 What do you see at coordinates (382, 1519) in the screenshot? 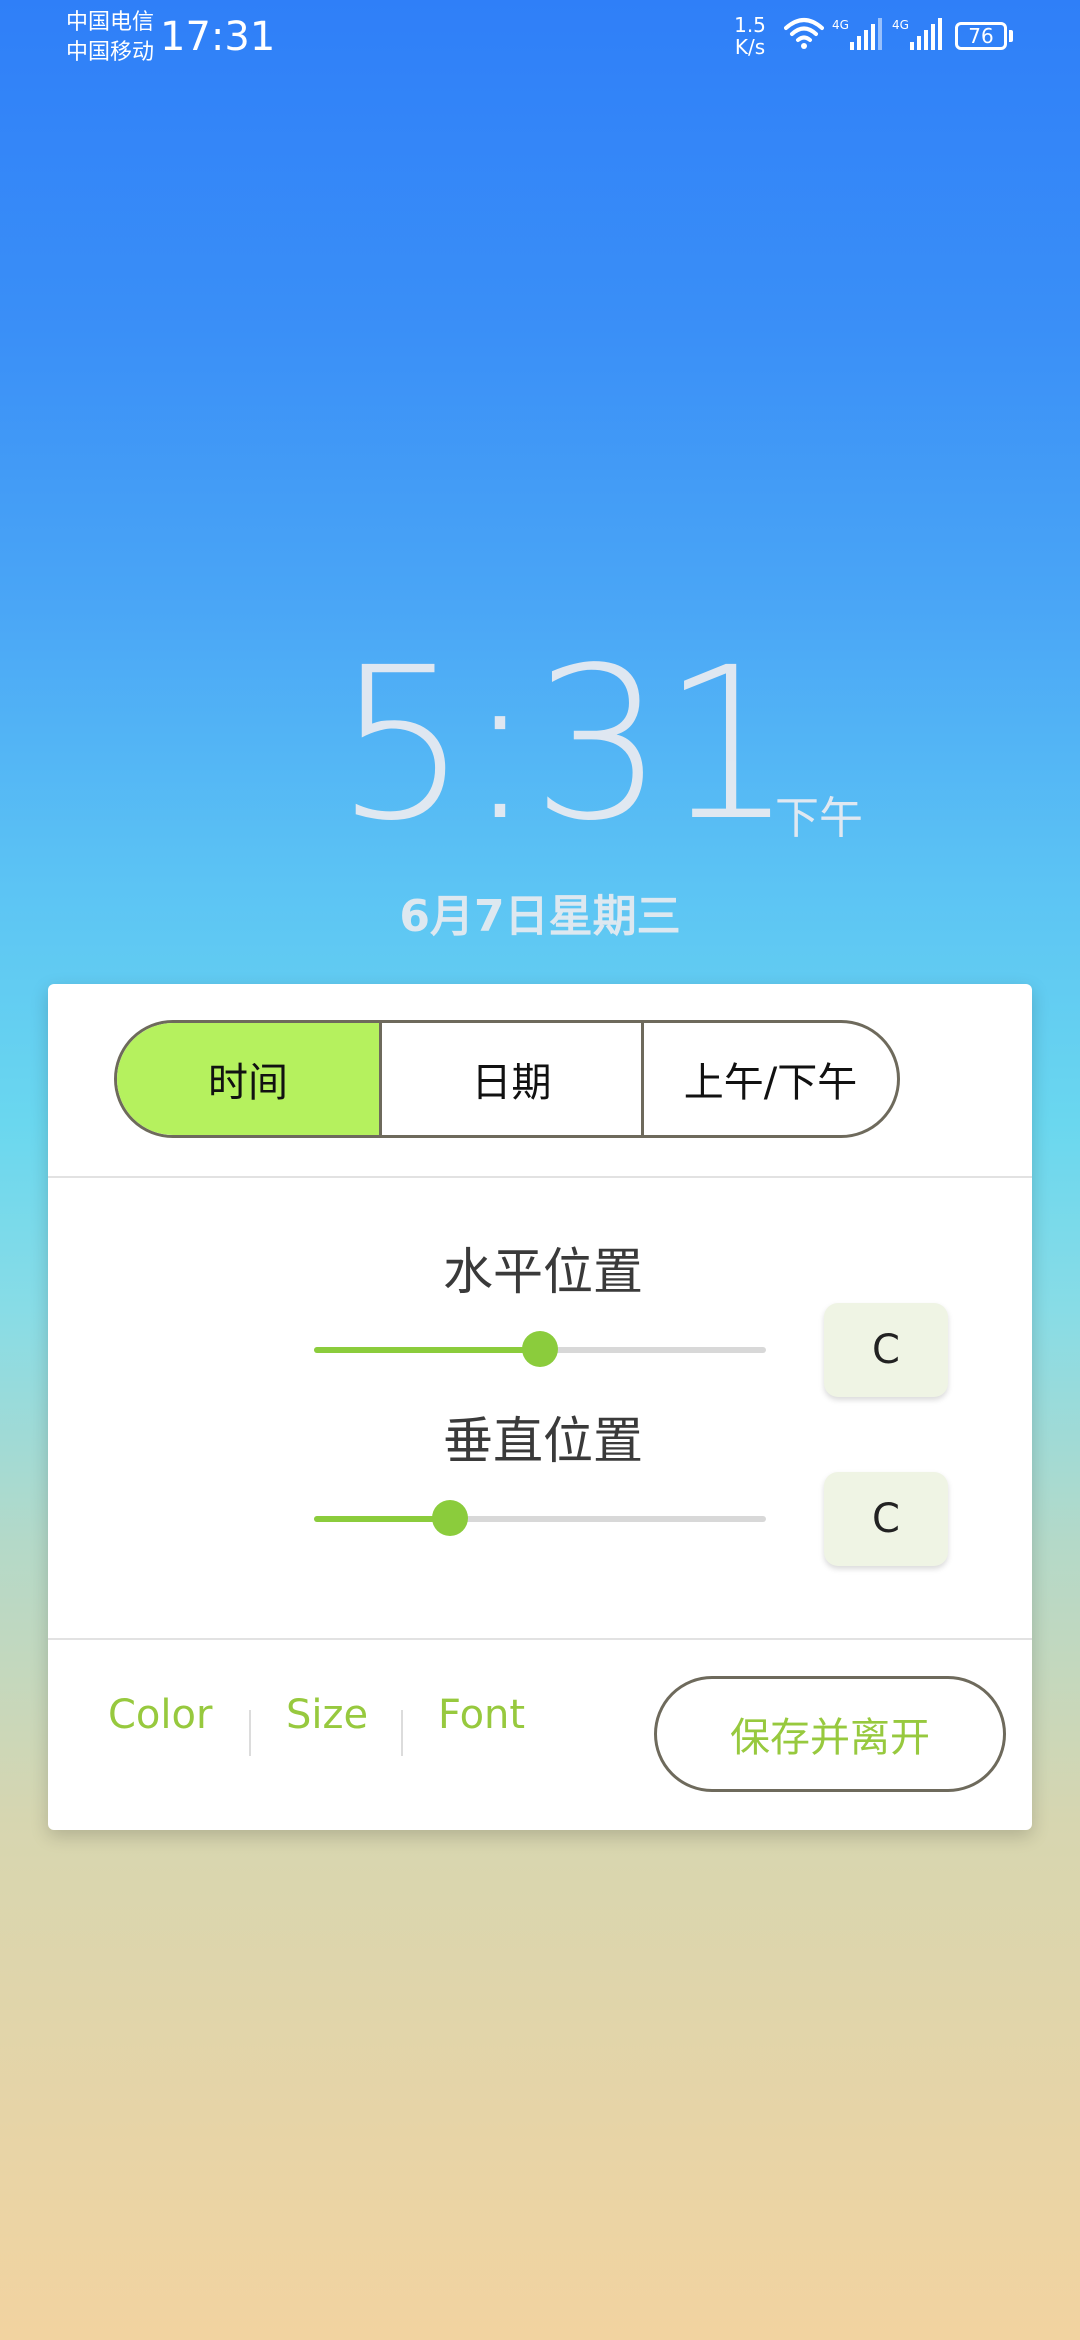
I see `vertical-slider-fill` at bounding box center [382, 1519].